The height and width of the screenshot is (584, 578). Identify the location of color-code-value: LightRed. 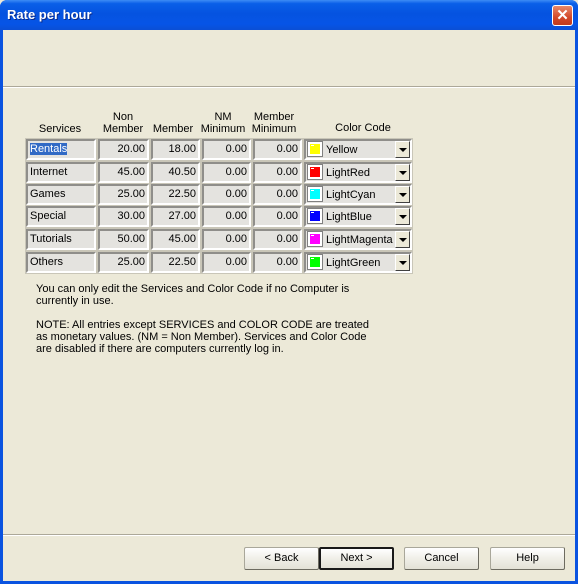
(348, 173).